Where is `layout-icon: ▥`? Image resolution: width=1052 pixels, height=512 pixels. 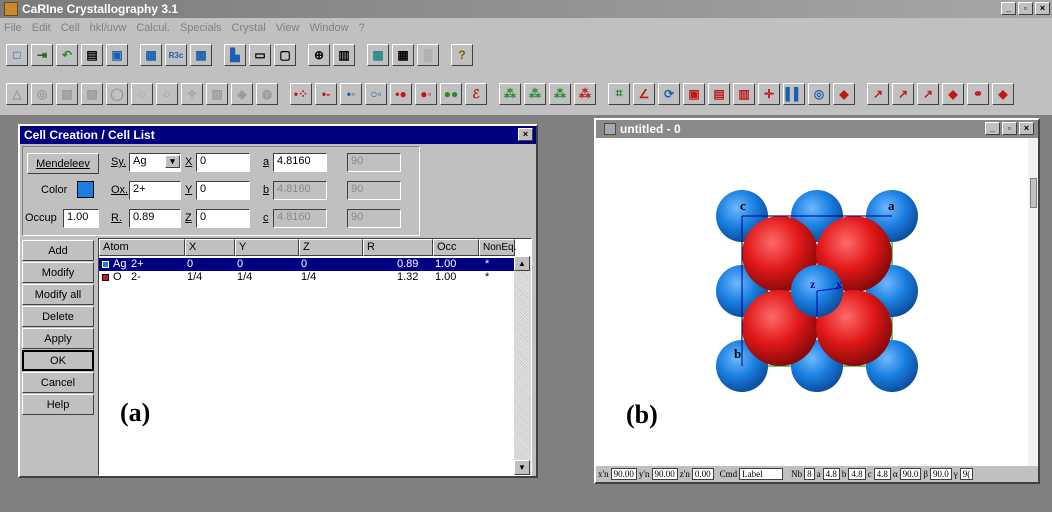 layout-icon: ▥ is located at coordinates (344, 55).